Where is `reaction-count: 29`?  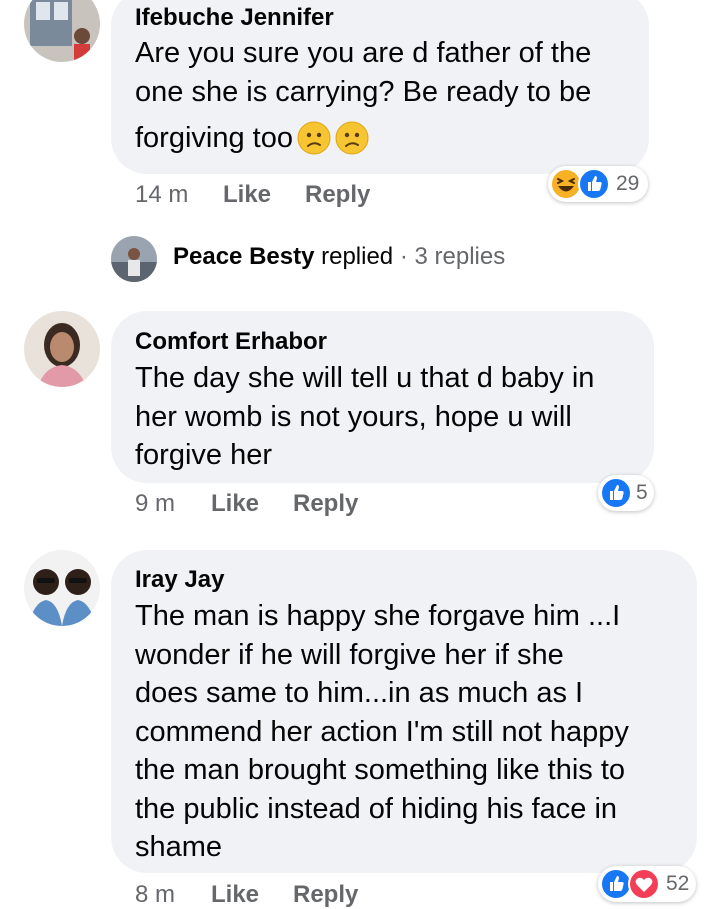
reaction-count: 29 is located at coordinates (628, 183).